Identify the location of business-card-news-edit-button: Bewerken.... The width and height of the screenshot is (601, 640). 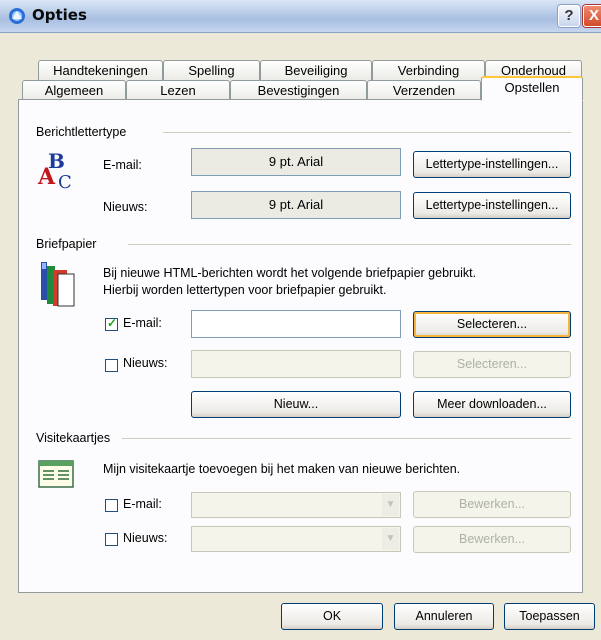
(492, 539).